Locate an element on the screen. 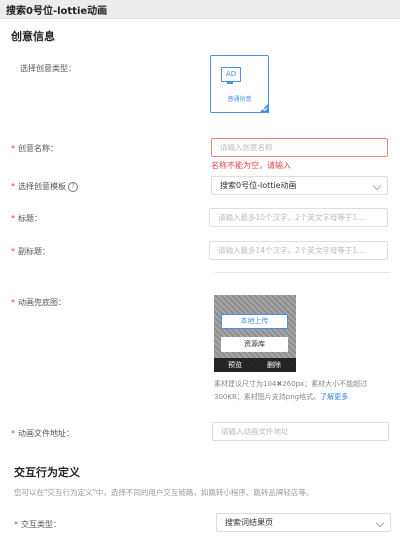 Image resolution: width=400 pixels, height=537 pixels. creative-name-input: 请输入创意名称 is located at coordinates (299, 147).